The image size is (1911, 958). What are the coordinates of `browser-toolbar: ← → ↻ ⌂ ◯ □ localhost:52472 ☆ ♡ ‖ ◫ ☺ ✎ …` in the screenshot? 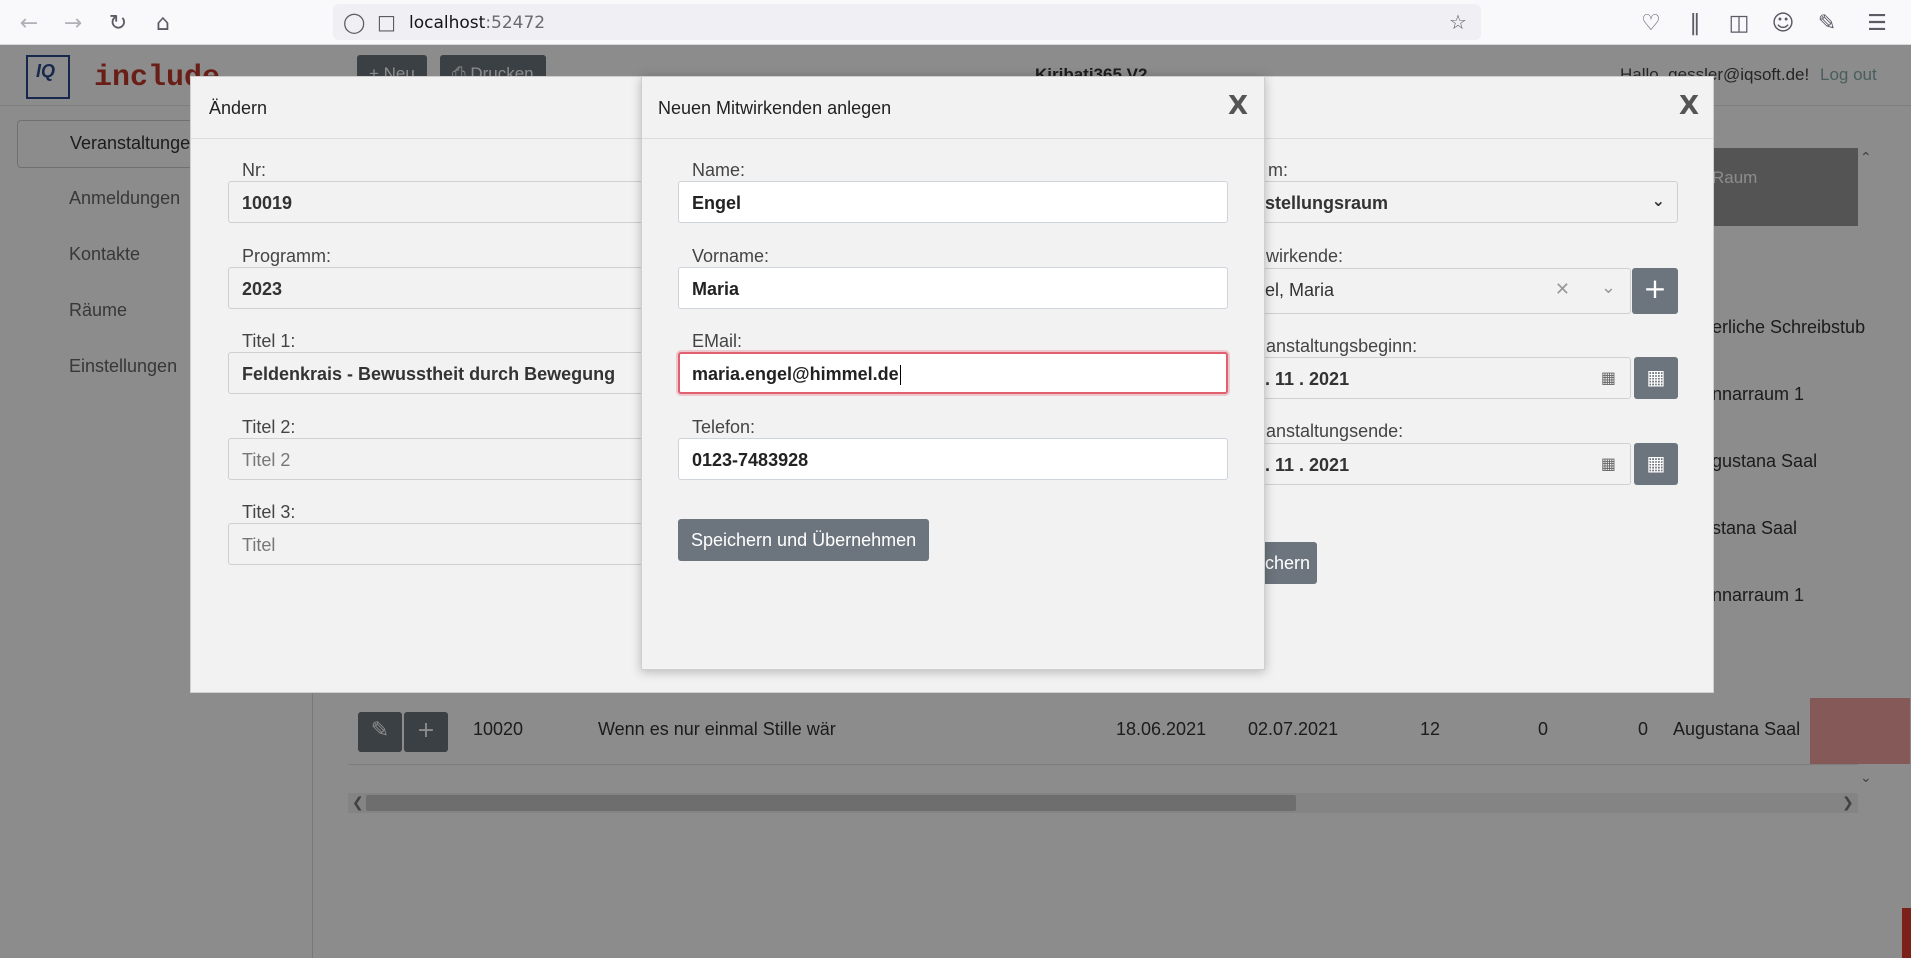 It's located at (955, 22).